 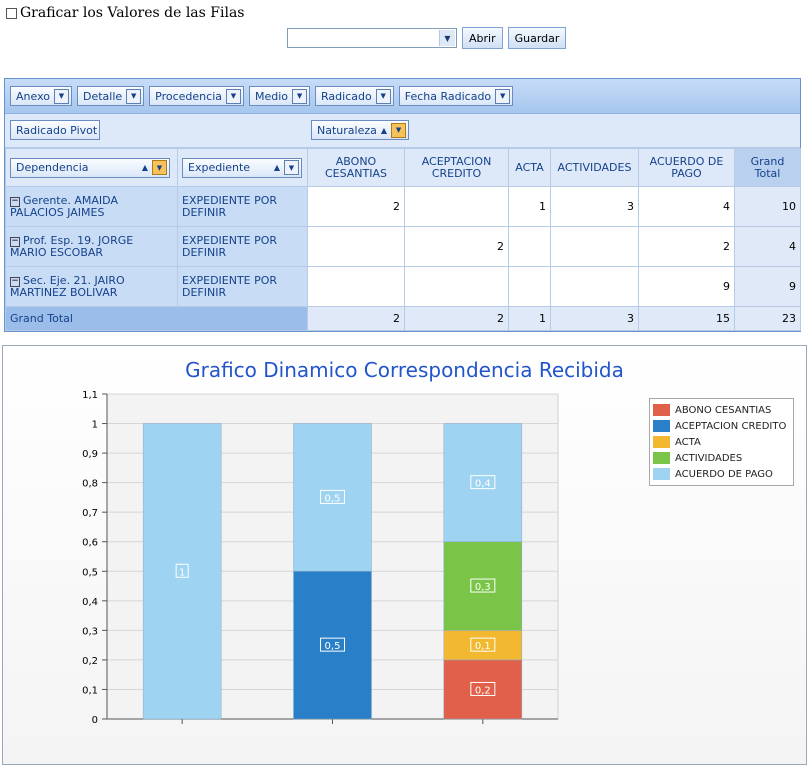 What do you see at coordinates (767, 167) in the screenshot?
I see `grand-total-header: Grand Total` at bounding box center [767, 167].